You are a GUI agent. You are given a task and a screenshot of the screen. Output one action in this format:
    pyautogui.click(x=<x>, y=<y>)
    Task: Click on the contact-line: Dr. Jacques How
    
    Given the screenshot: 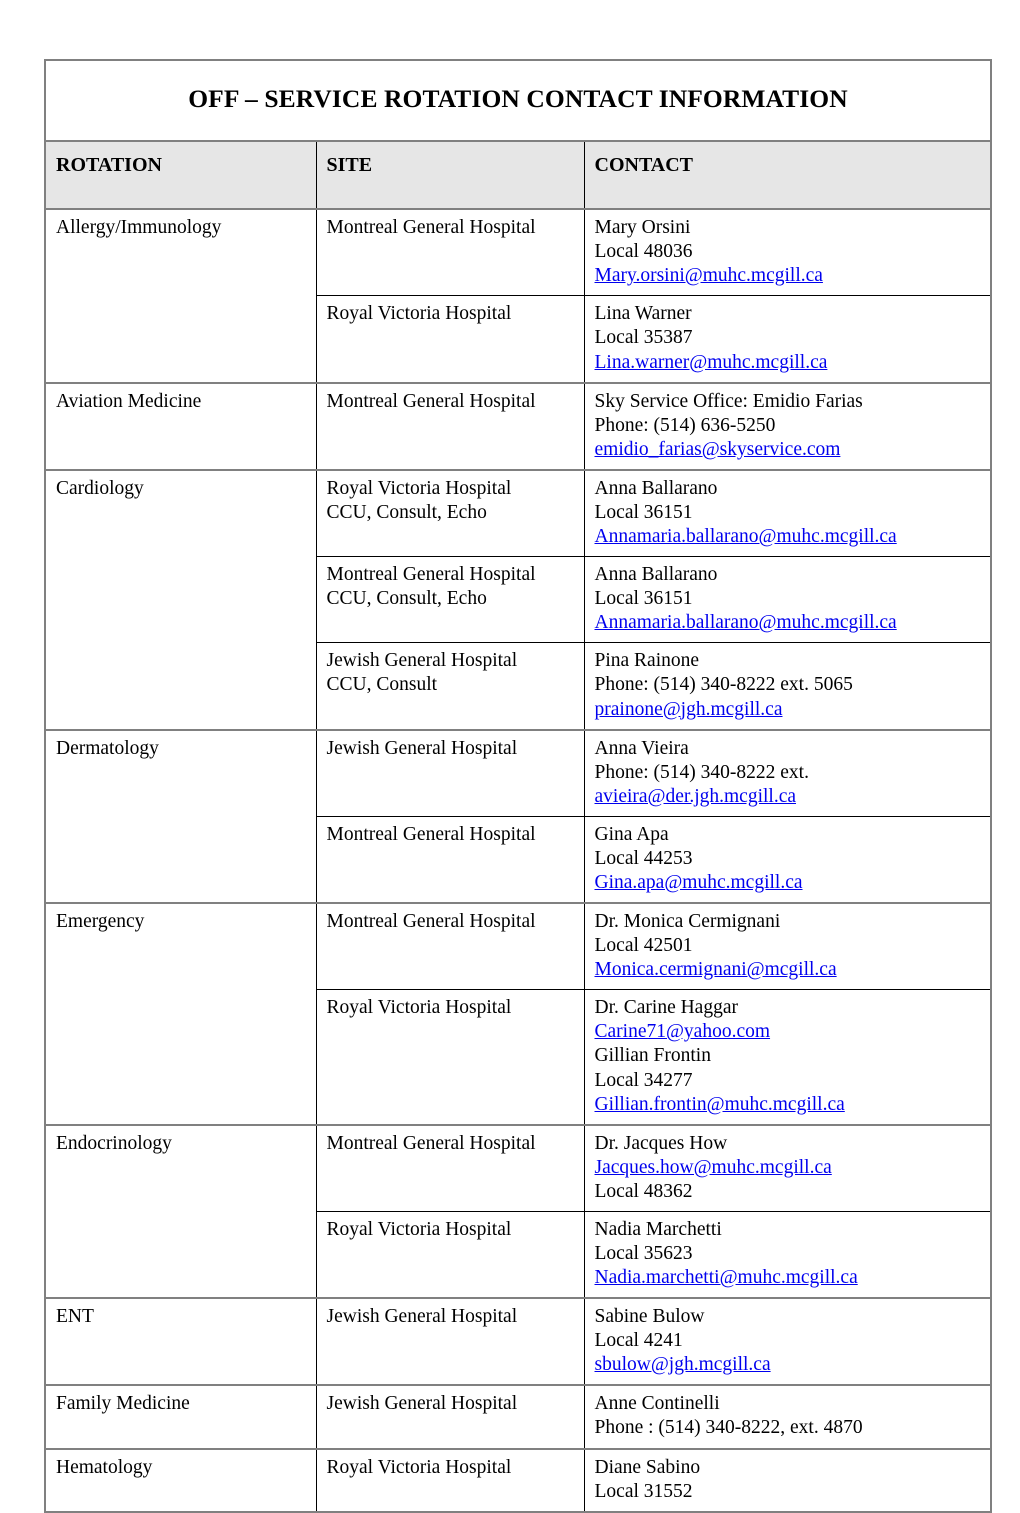 What is the action you would take?
    pyautogui.click(x=661, y=1143)
    